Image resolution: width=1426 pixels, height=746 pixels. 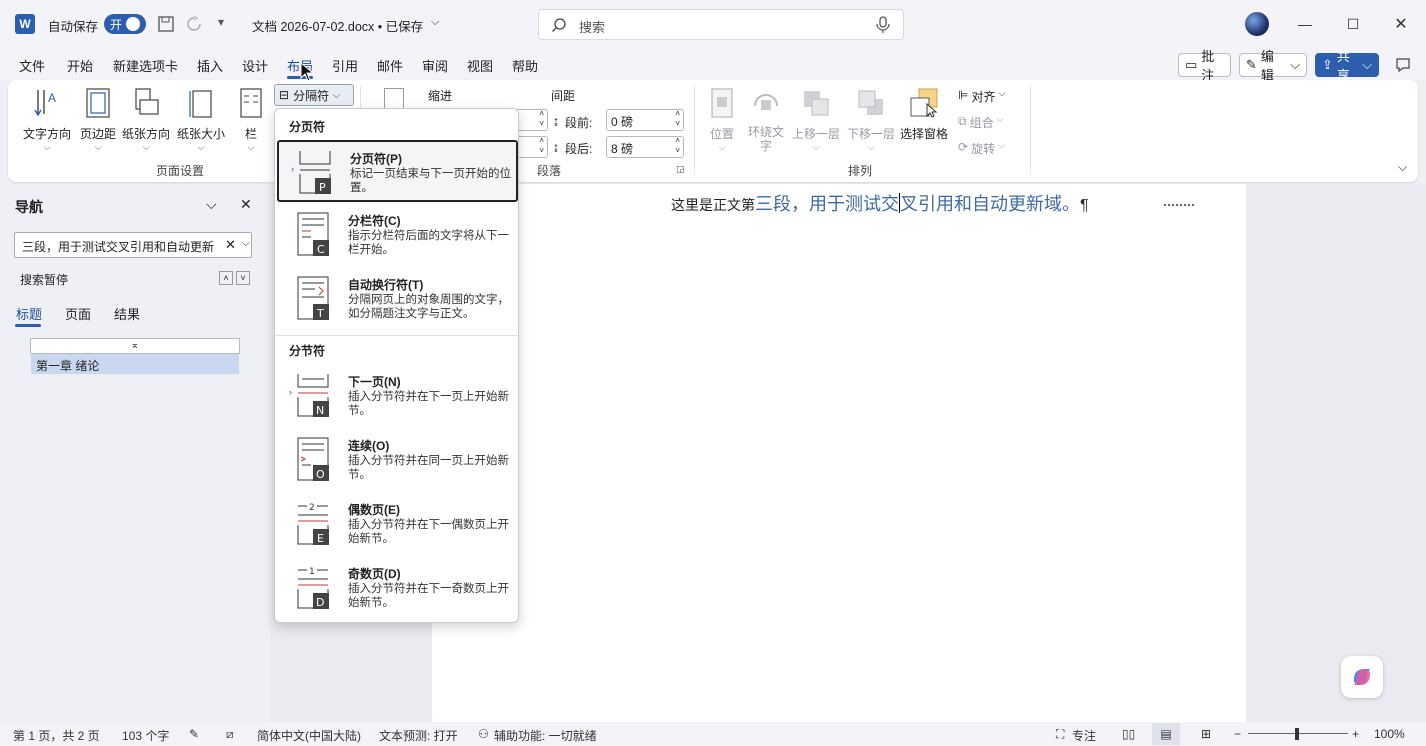 What do you see at coordinates (397, 235) in the screenshot?
I see `column-break-item: C 分栏符(C) 指示分栏符后面的文字将从下一栏开始。` at bounding box center [397, 235].